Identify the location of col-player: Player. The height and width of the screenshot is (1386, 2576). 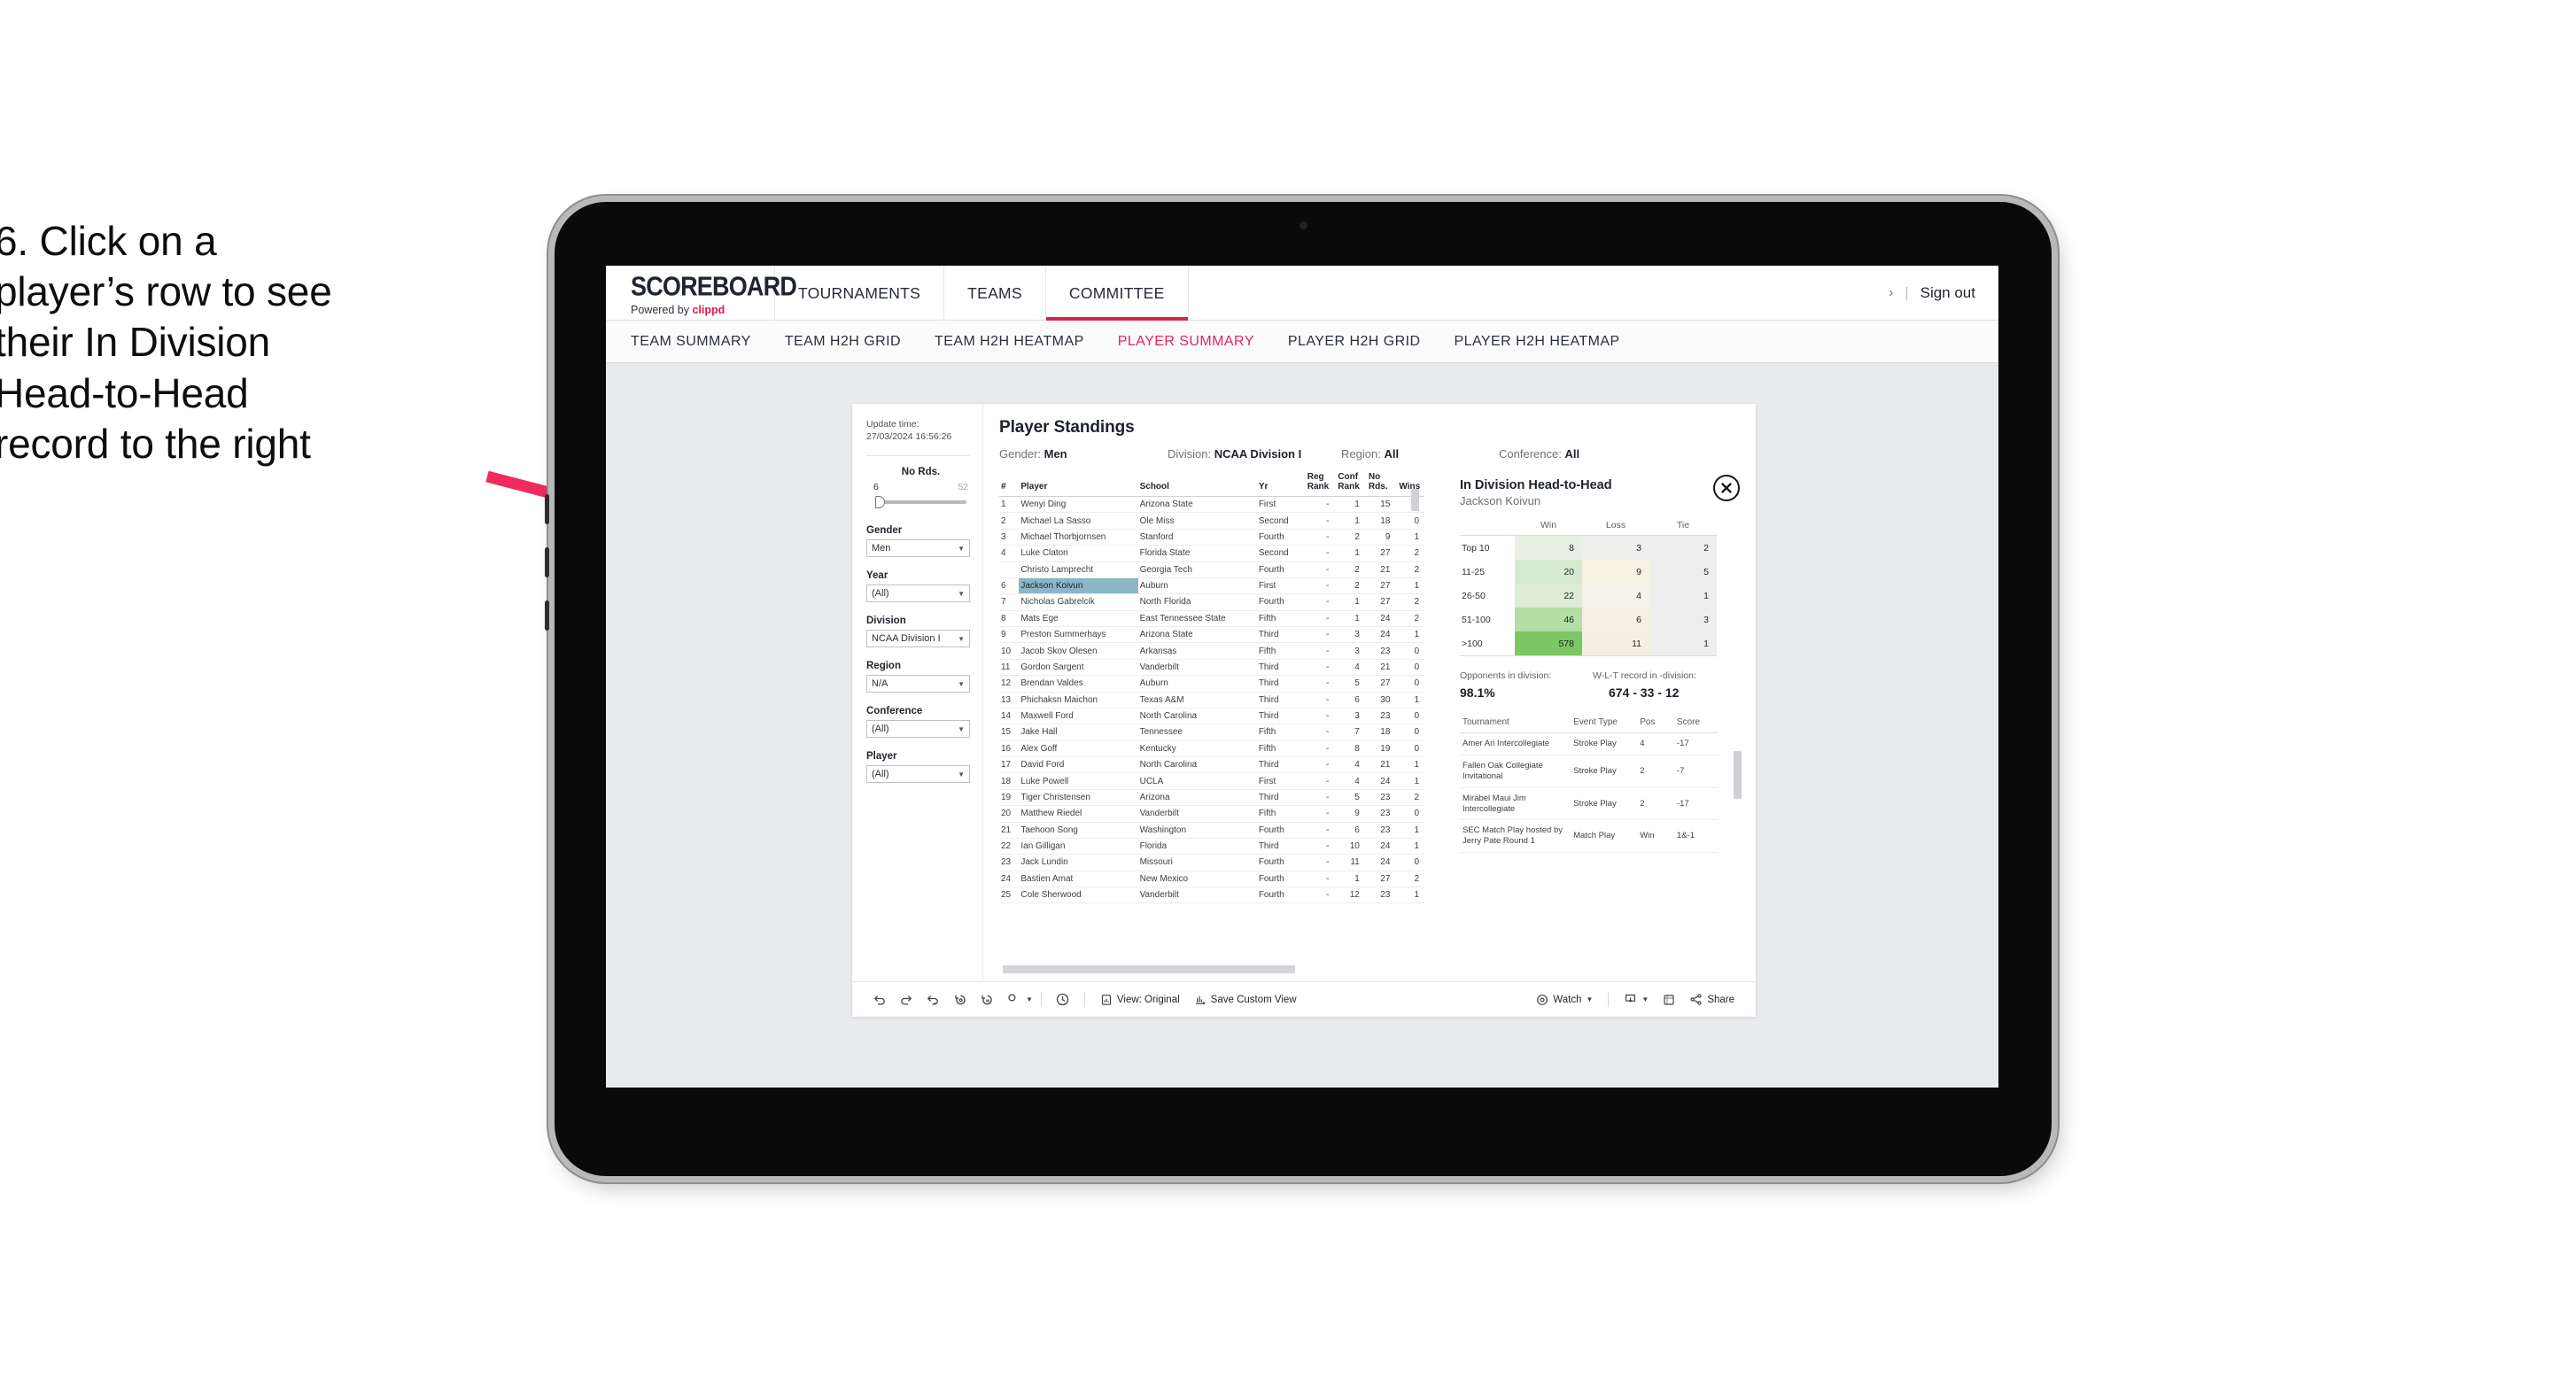
(1078, 483).